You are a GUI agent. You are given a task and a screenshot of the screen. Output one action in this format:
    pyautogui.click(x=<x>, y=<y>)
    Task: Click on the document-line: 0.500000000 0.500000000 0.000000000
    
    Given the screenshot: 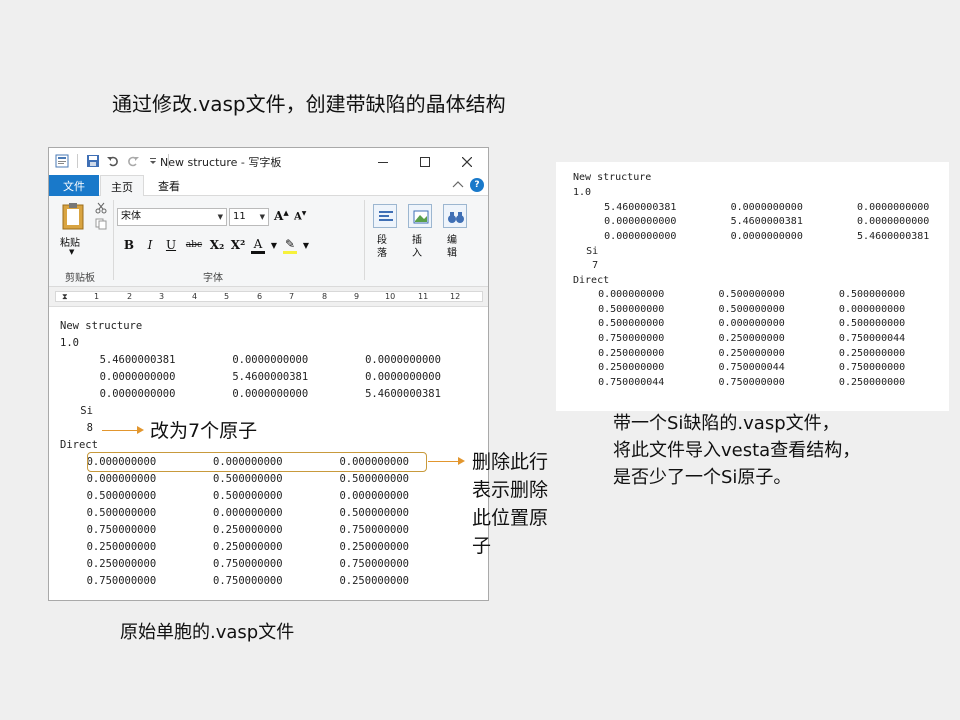 What is the action you would take?
    pyautogui.click(x=232, y=496)
    